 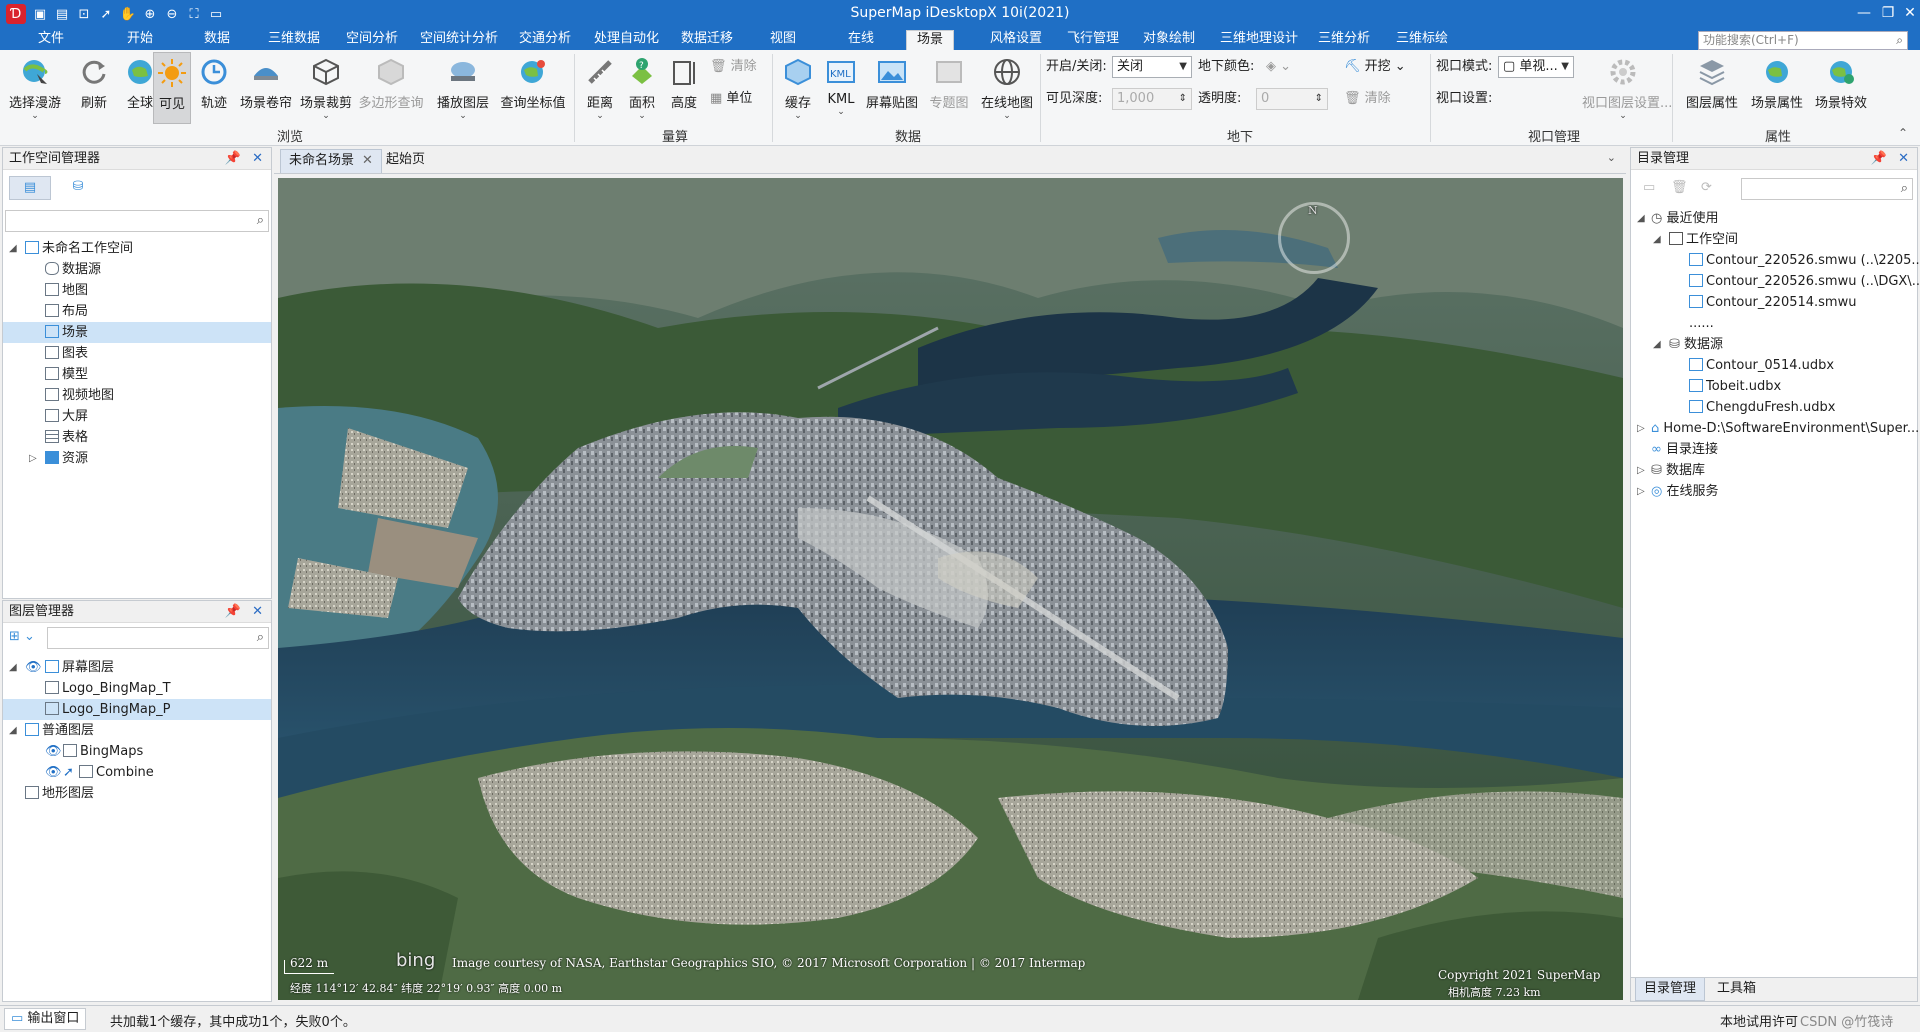 What do you see at coordinates (137, 772) in the screenshot?
I see `layer-item: 👁 ➚ Combine` at bounding box center [137, 772].